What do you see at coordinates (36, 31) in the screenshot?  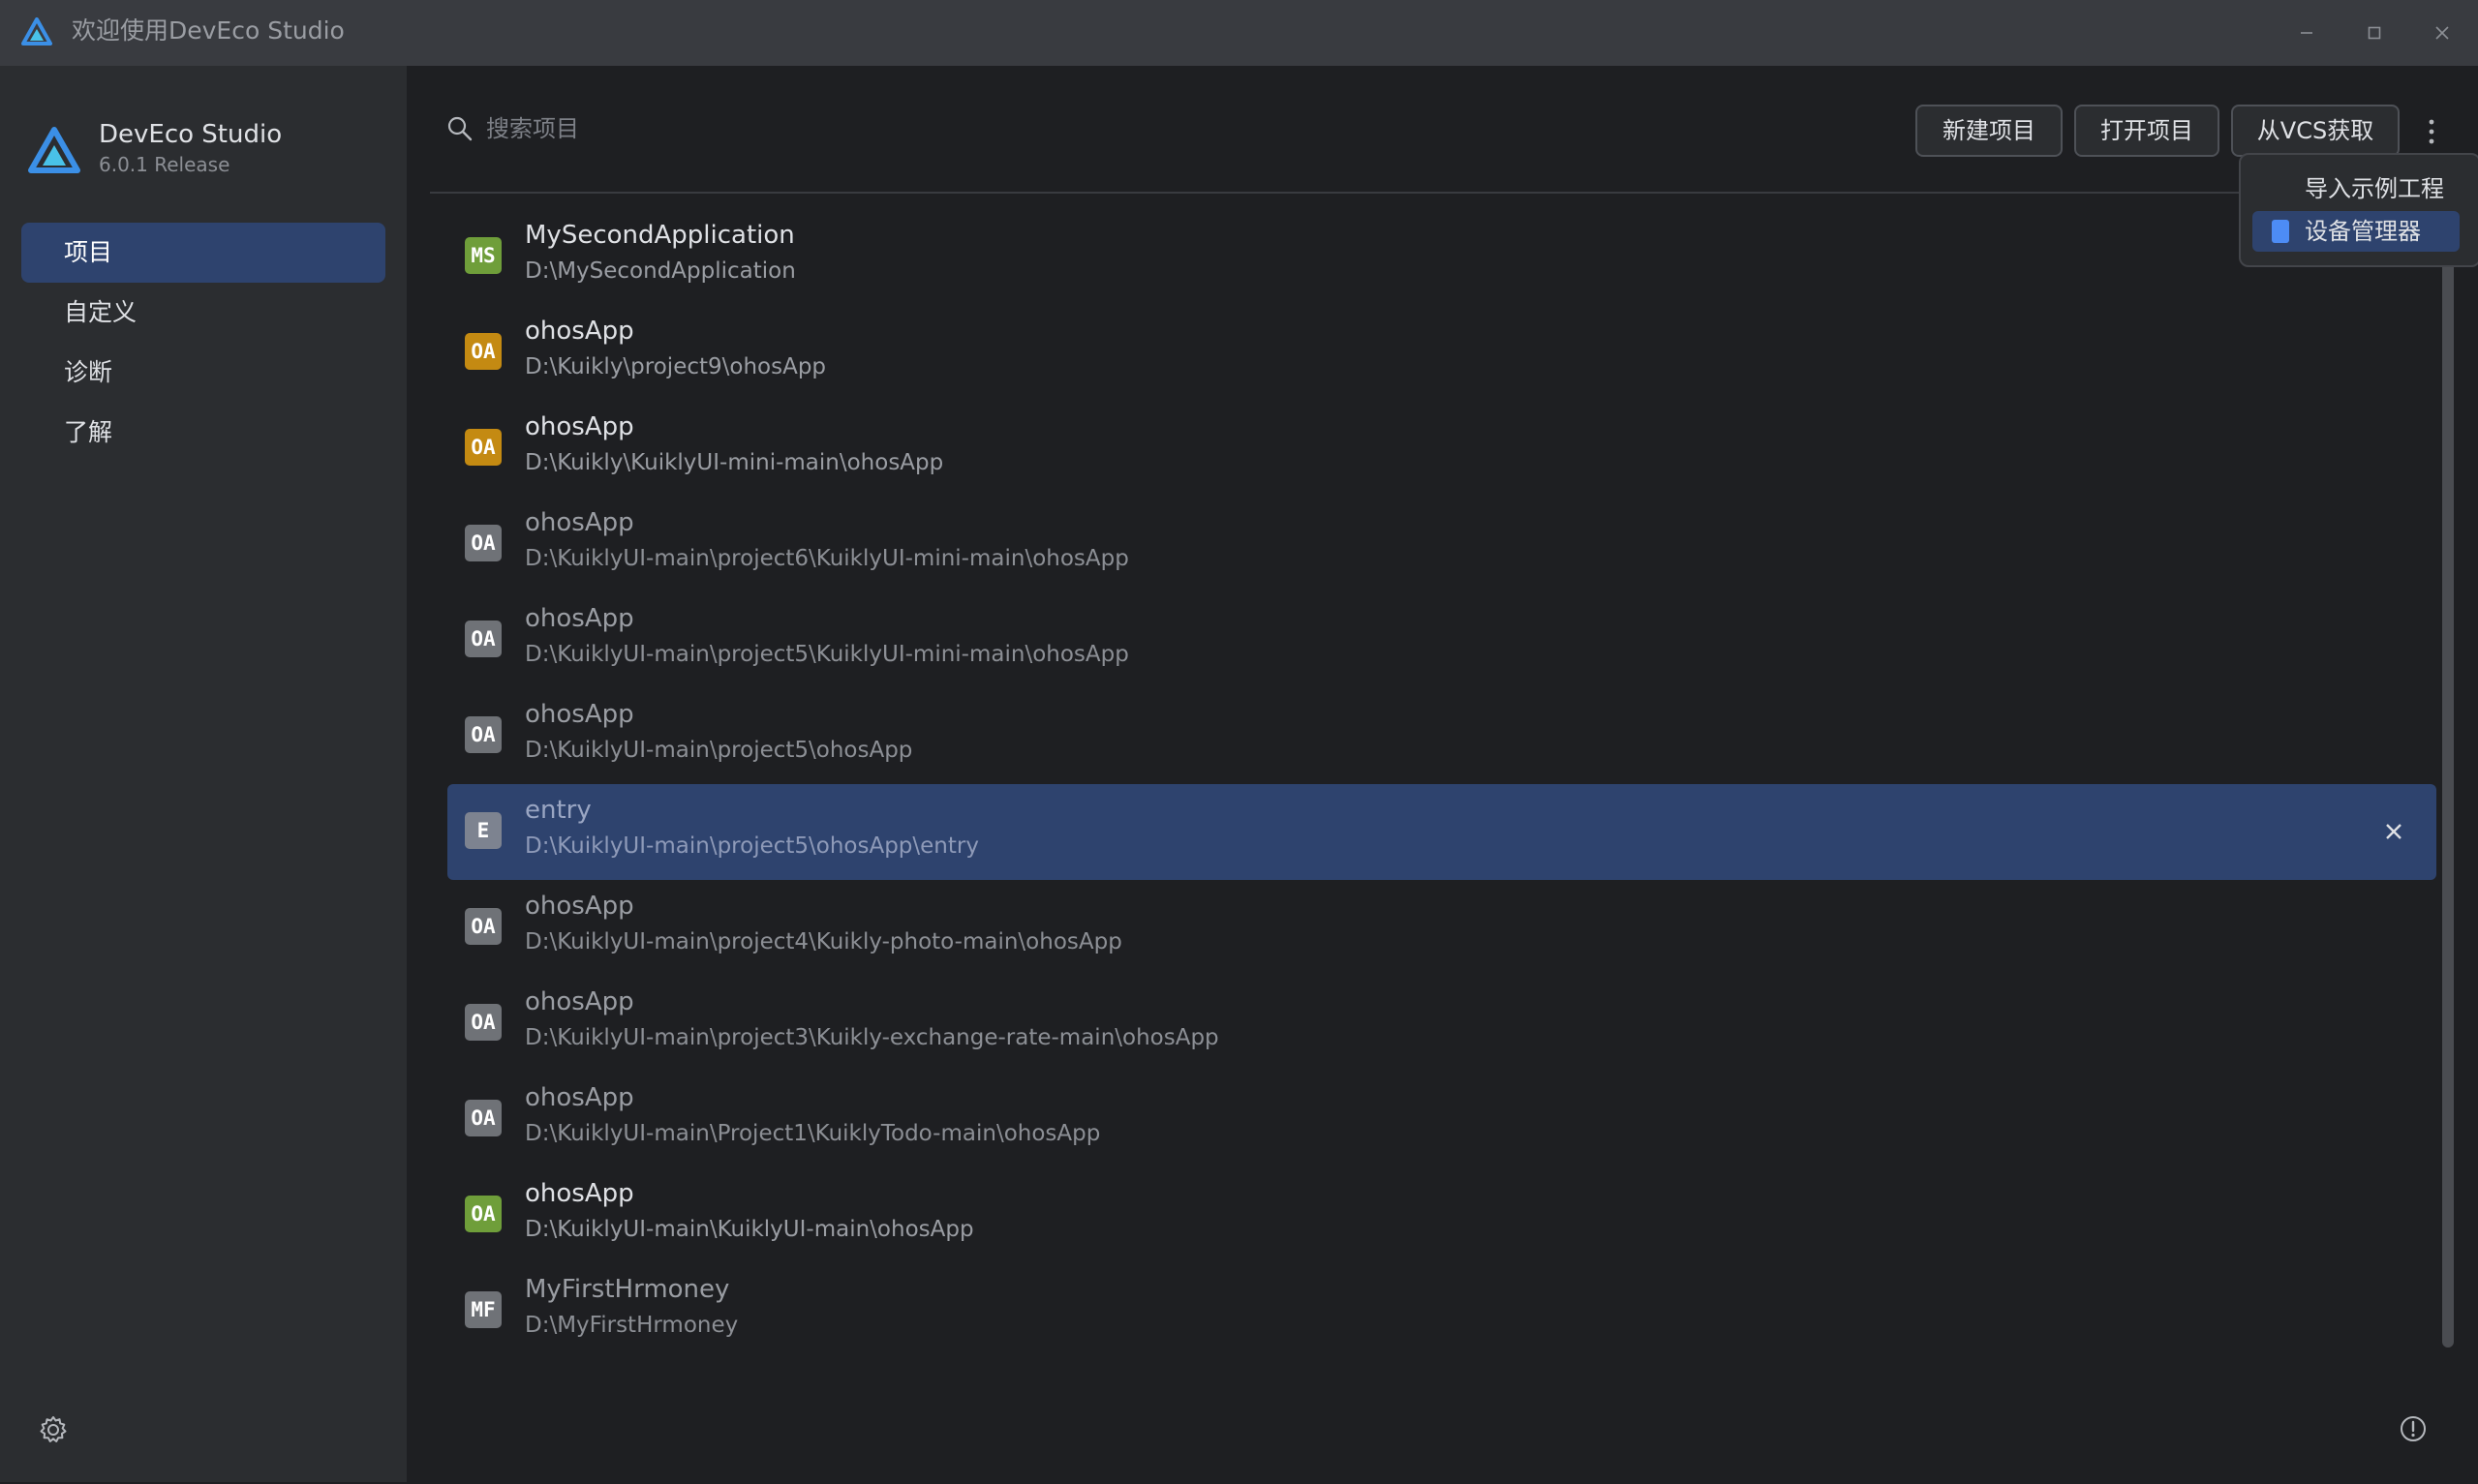 I see `deveco-app-icon` at bounding box center [36, 31].